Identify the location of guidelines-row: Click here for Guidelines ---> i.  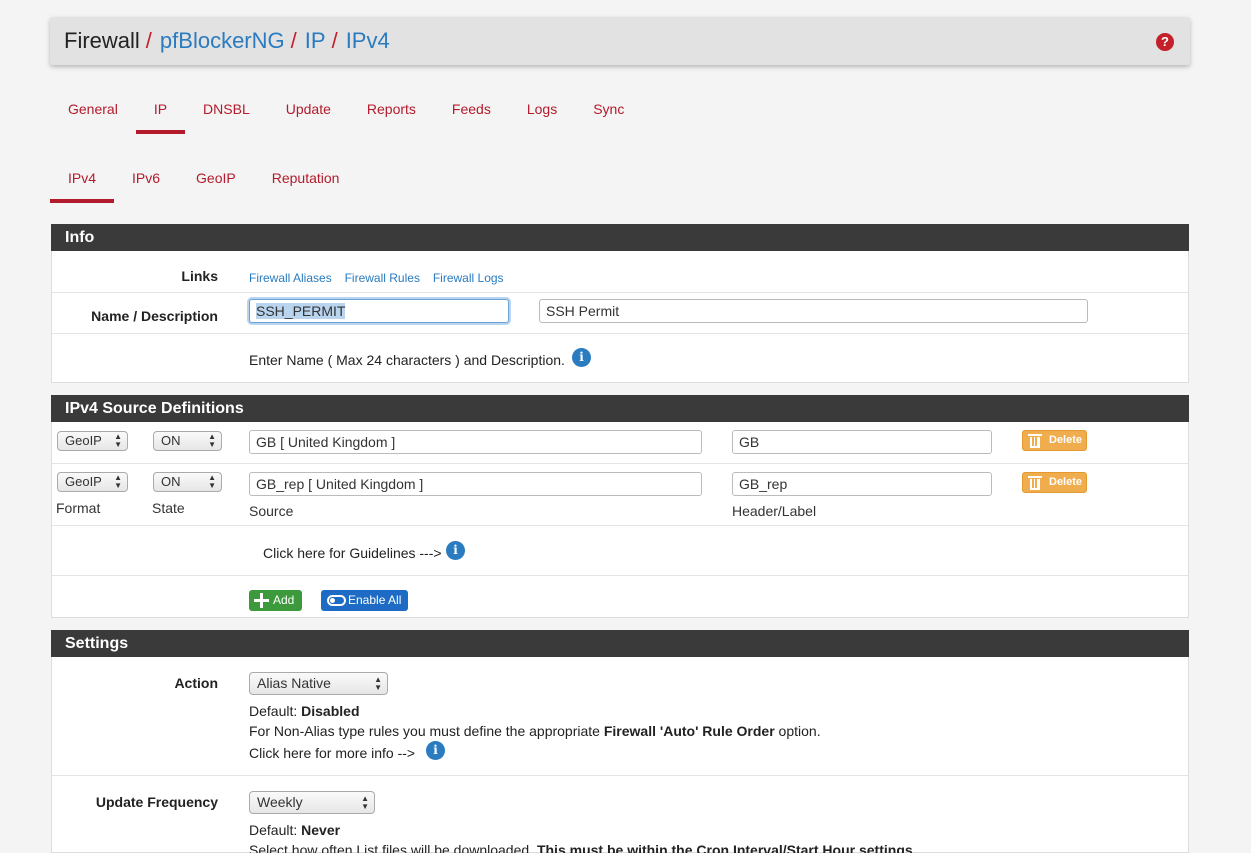
(620, 551).